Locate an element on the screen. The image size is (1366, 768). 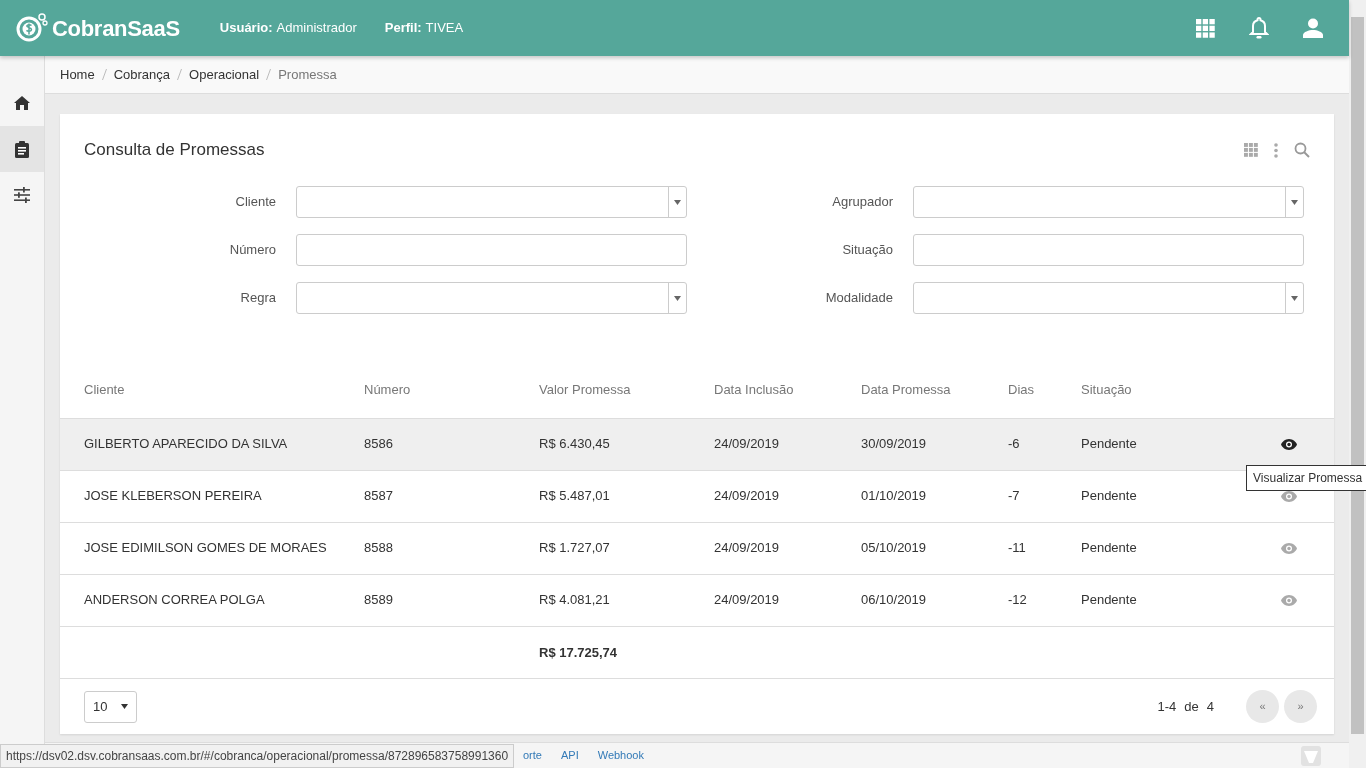
column-header: Cliente is located at coordinates (104, 389).